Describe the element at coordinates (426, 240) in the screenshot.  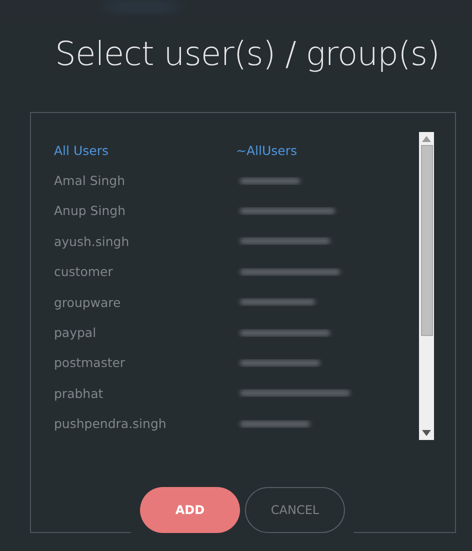
I see `scroll-thumb` at that location.